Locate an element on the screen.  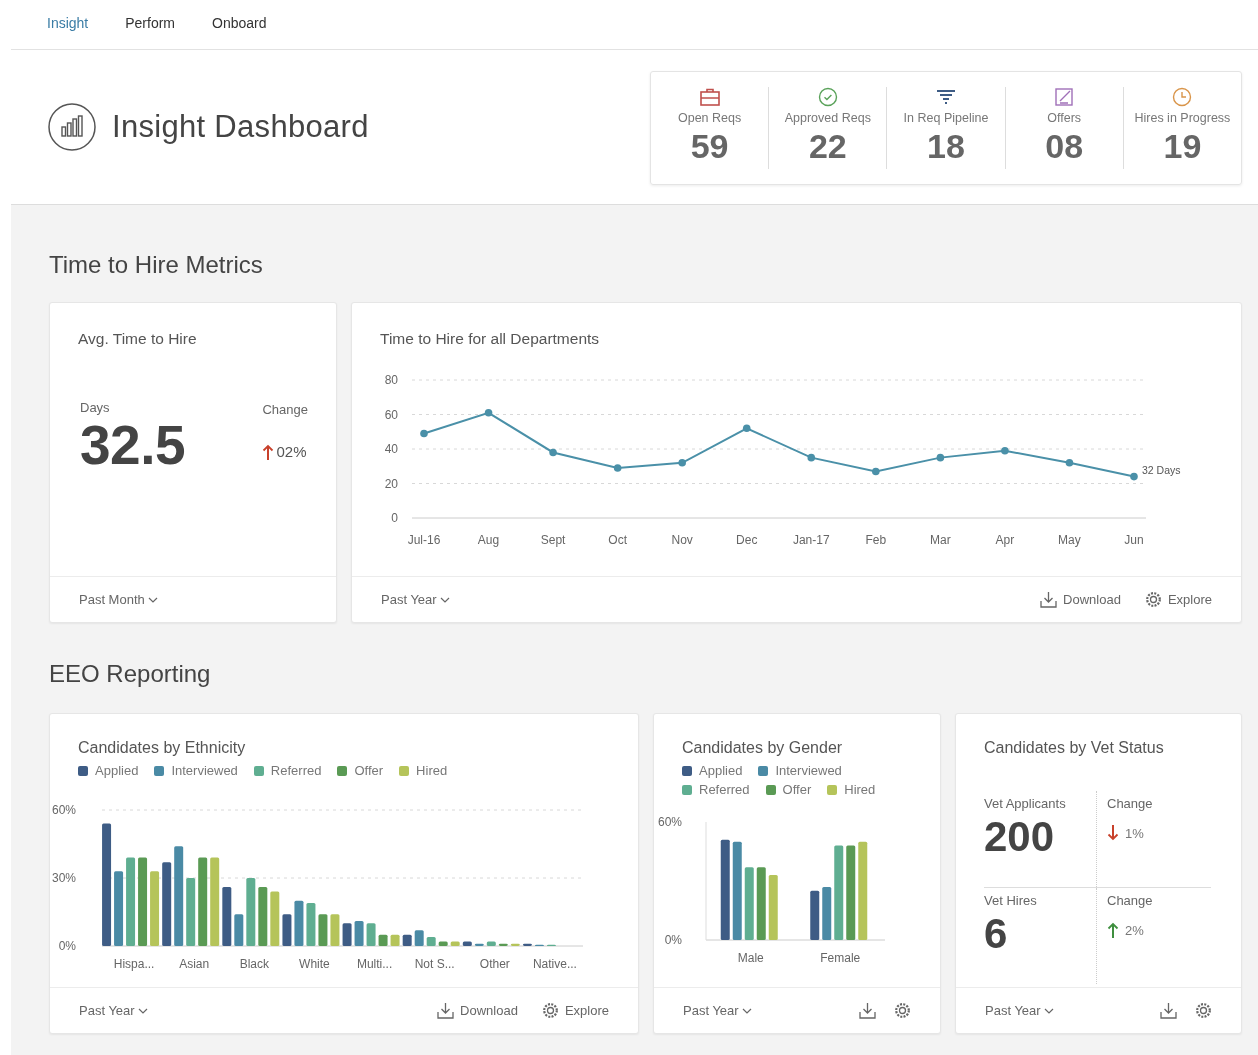
kpi-value: 19 is located at coordinates (1182, 146).